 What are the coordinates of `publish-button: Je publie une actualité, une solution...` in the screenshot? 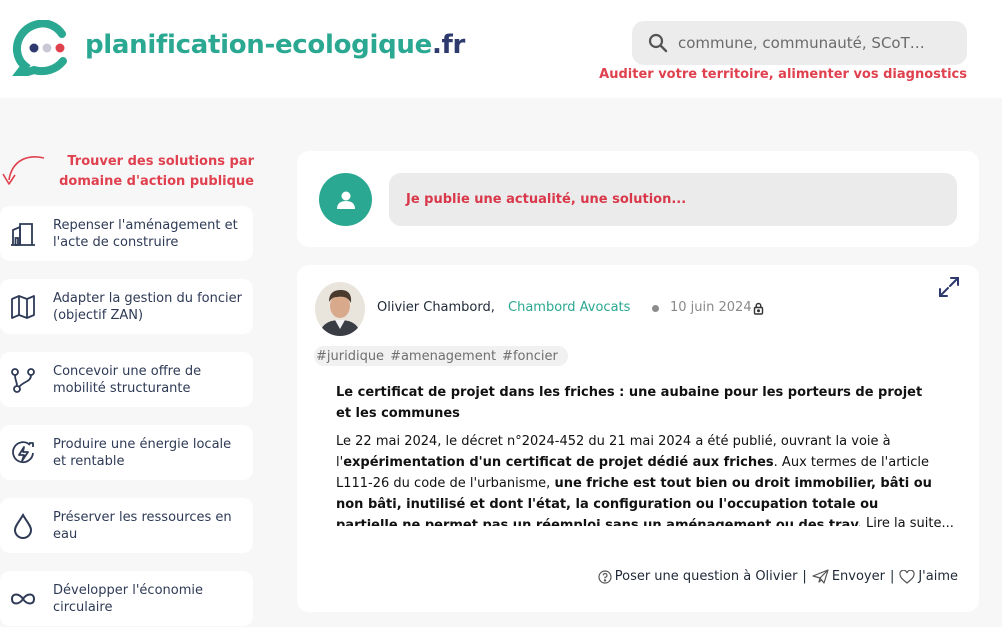 It's located at (673, 199).